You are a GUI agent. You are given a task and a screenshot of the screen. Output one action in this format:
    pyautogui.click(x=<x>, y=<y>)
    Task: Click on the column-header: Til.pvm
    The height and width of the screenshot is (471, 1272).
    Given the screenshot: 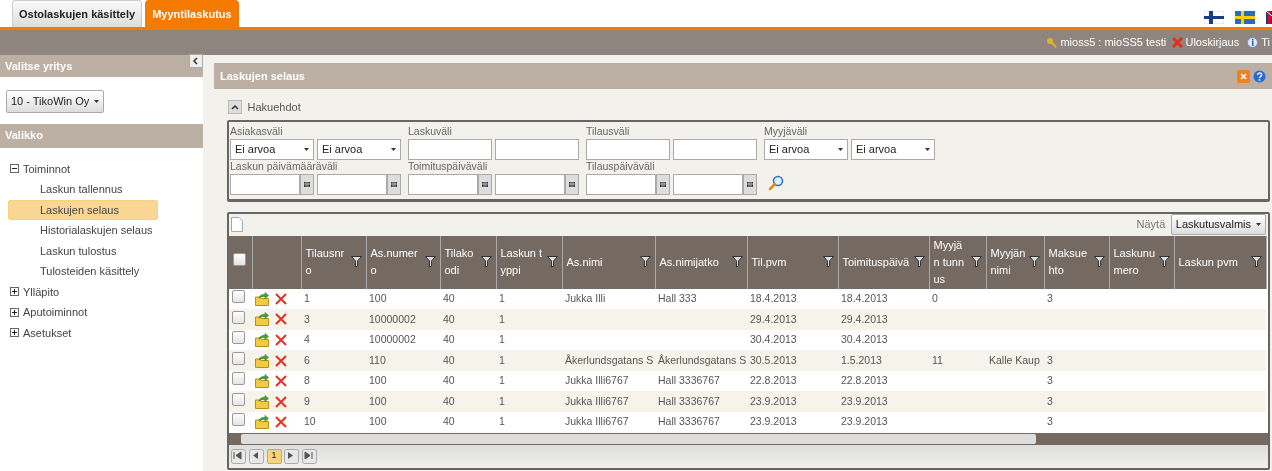 What is the action you would take?
    pyautogui.click(x=769, y=262)
    